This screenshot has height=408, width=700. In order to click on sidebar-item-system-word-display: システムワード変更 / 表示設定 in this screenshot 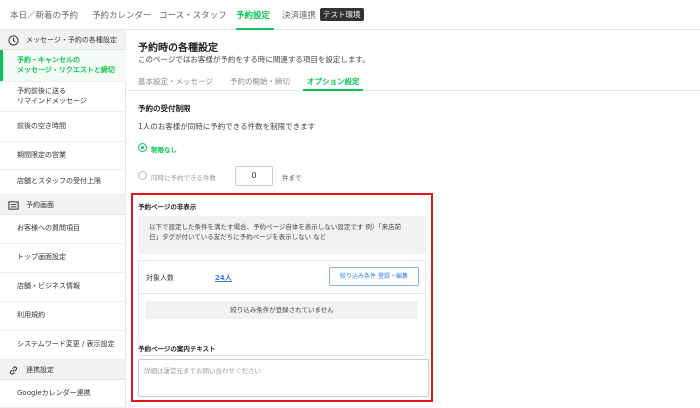, I will do `click(63, 345)`.